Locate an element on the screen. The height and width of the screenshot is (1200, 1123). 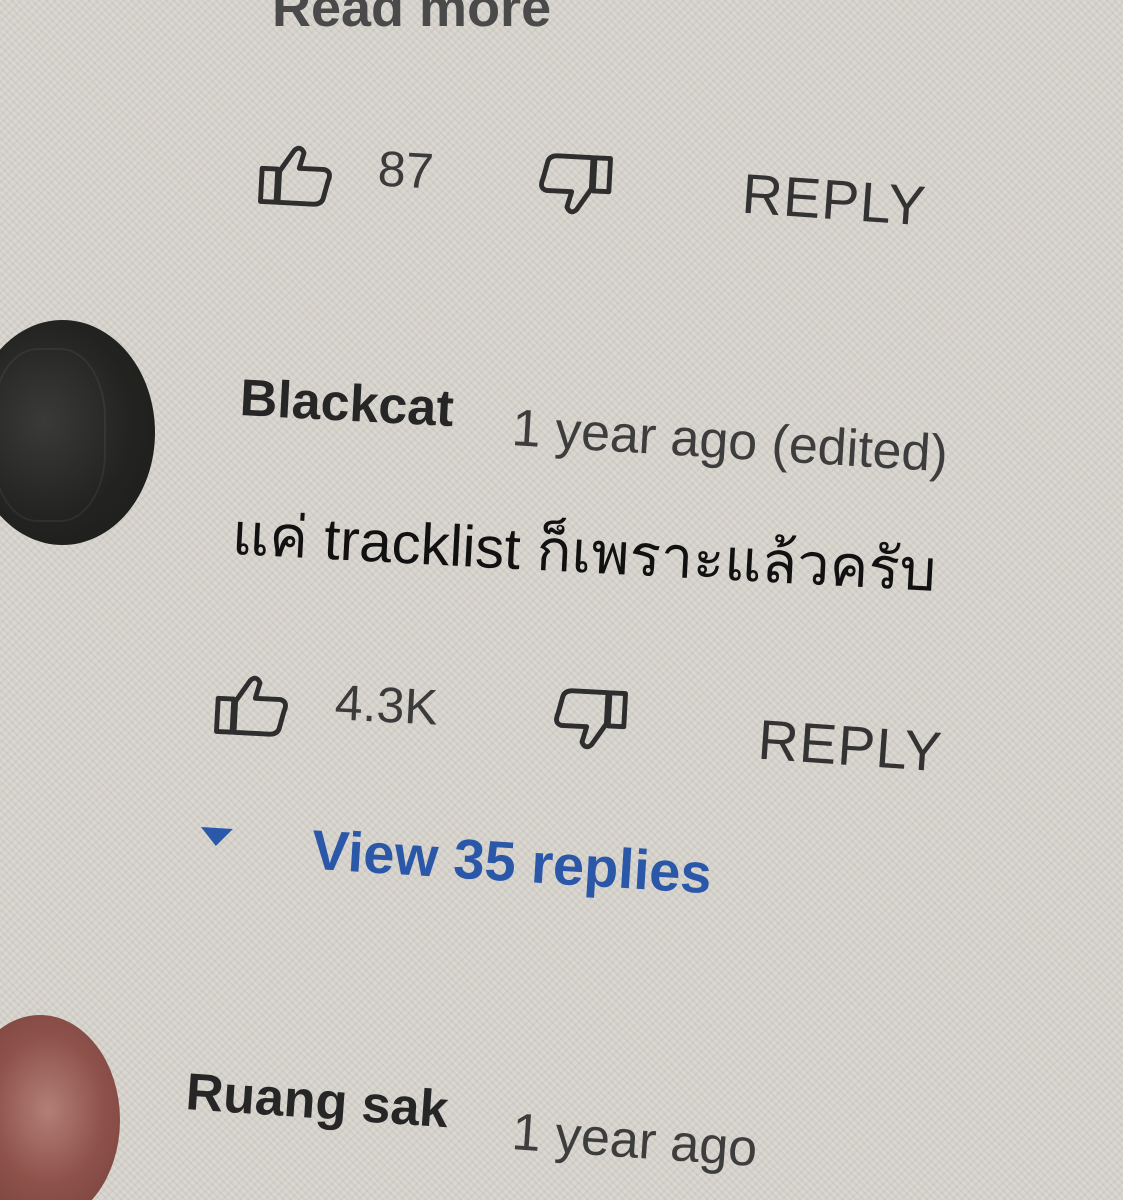
view-replies-button: View 35 replies is located at coordinates (456, 858).